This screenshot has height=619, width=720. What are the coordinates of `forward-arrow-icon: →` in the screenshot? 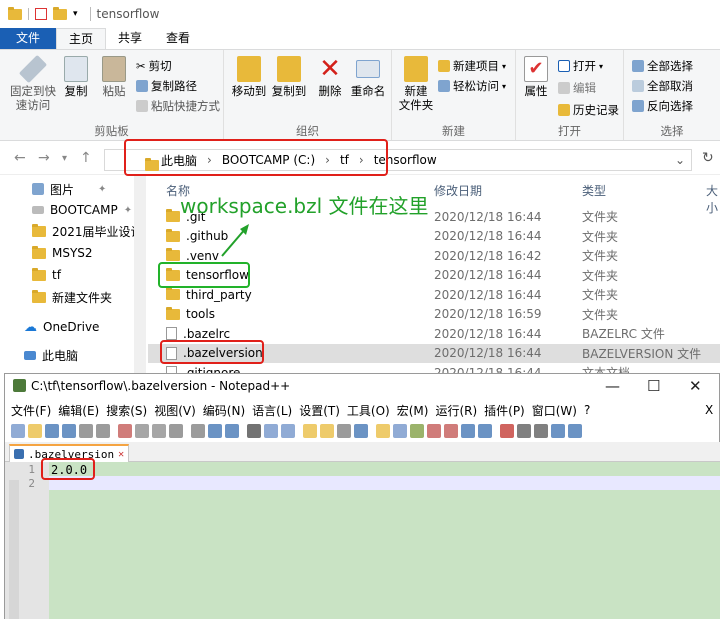 It's located at (44, 158).